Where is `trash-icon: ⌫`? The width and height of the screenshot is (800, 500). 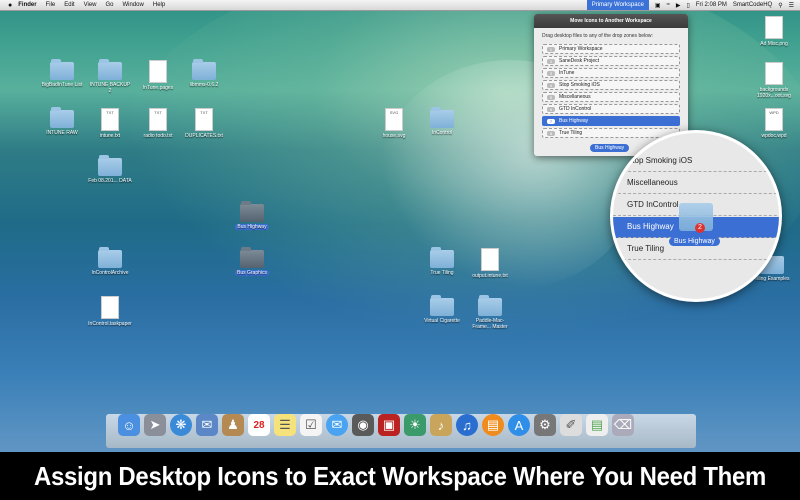 trash-icon: ⌫ is located at coordinates (623, 425).